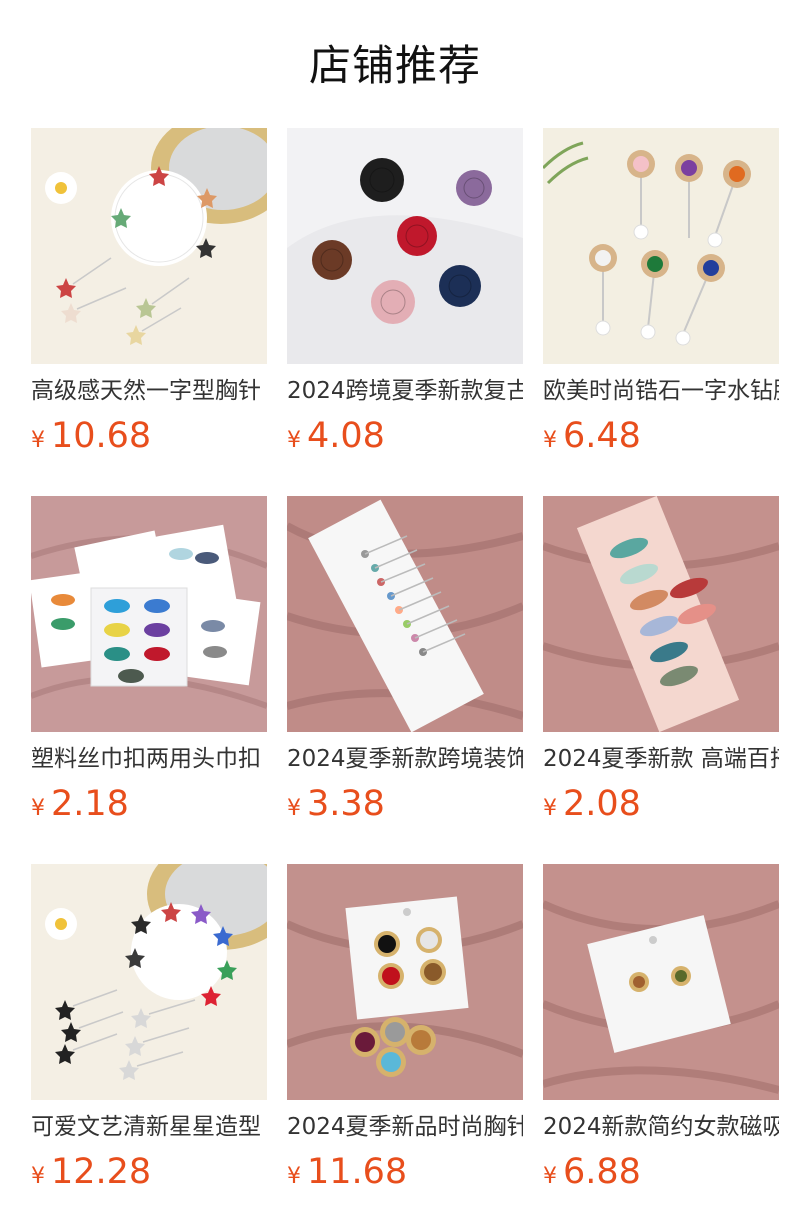 The image size is (790, 1232). What do you see at coordinates (149, 246) in the screenshot?
I see `star-pin-wheel-image` at bounding box center [149, 246].